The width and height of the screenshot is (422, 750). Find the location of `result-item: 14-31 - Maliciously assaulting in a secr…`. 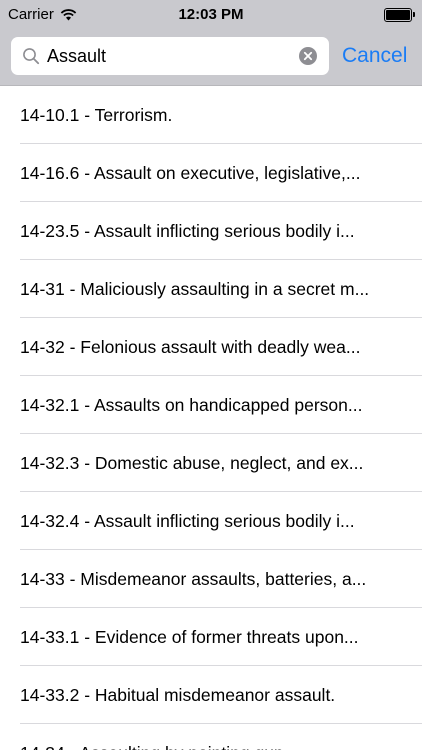

result-item: 14-31 - Maliciously assaulting in a secr… is located at coordinates (211, 289).